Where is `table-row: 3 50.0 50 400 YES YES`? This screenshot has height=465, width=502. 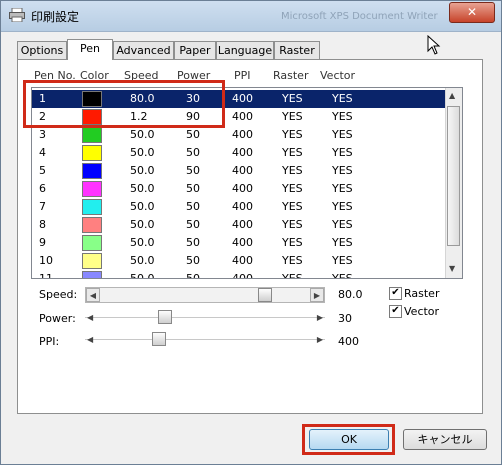 table-row: 3 50.0 50 400 YES YES is located at coordinates (238, 135).